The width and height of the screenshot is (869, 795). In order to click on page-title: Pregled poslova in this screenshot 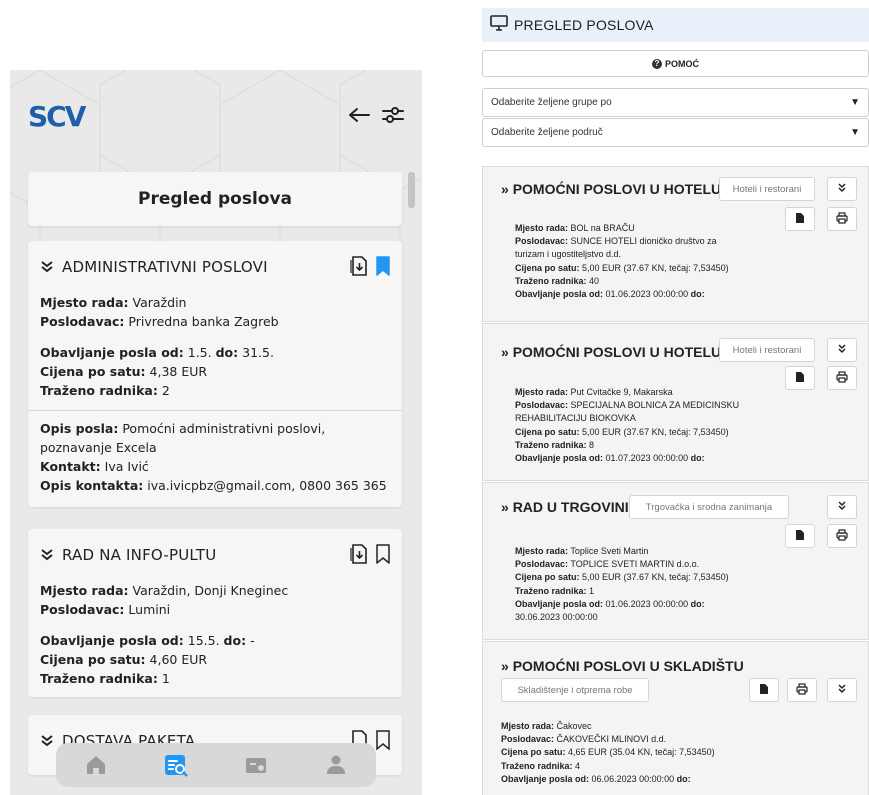, I will do `click(214, 199)`.